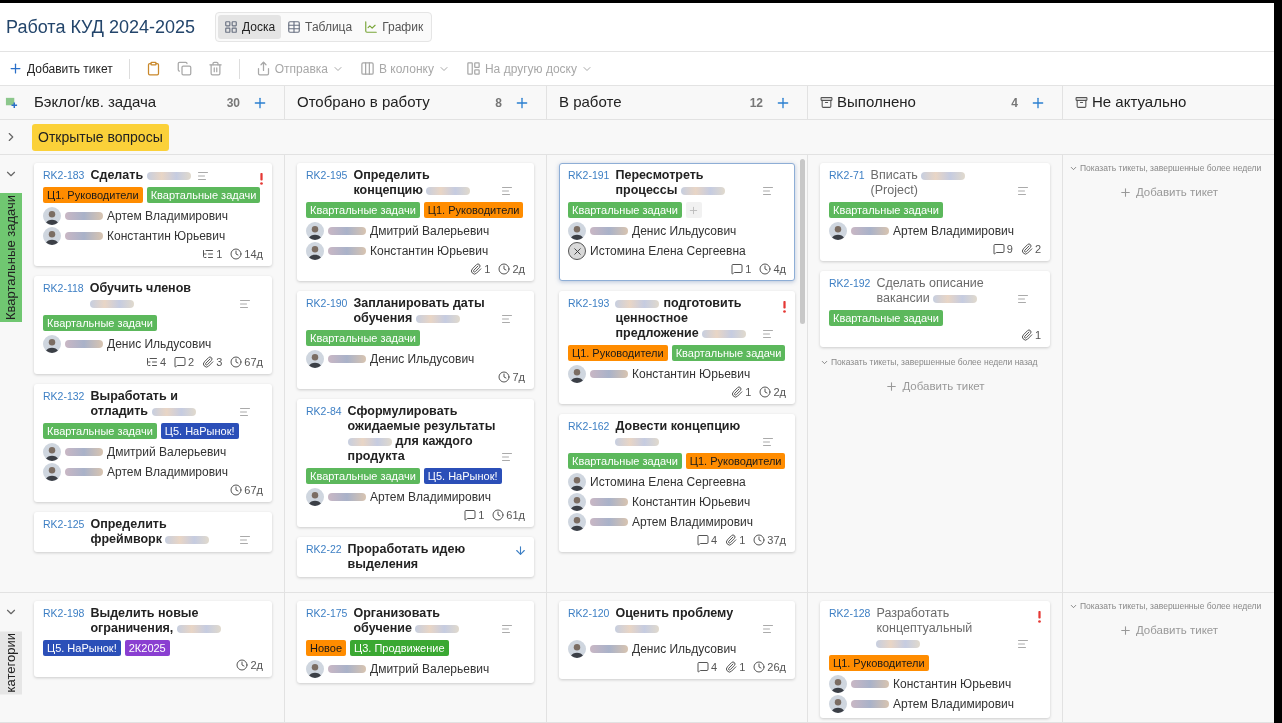 The image size is (1282, 723). I want to click on ticket-card: RK2-175 Организовать обучение Новое Ц3. Продвижение Дмитрий Валерьевич, so click(415, 642).